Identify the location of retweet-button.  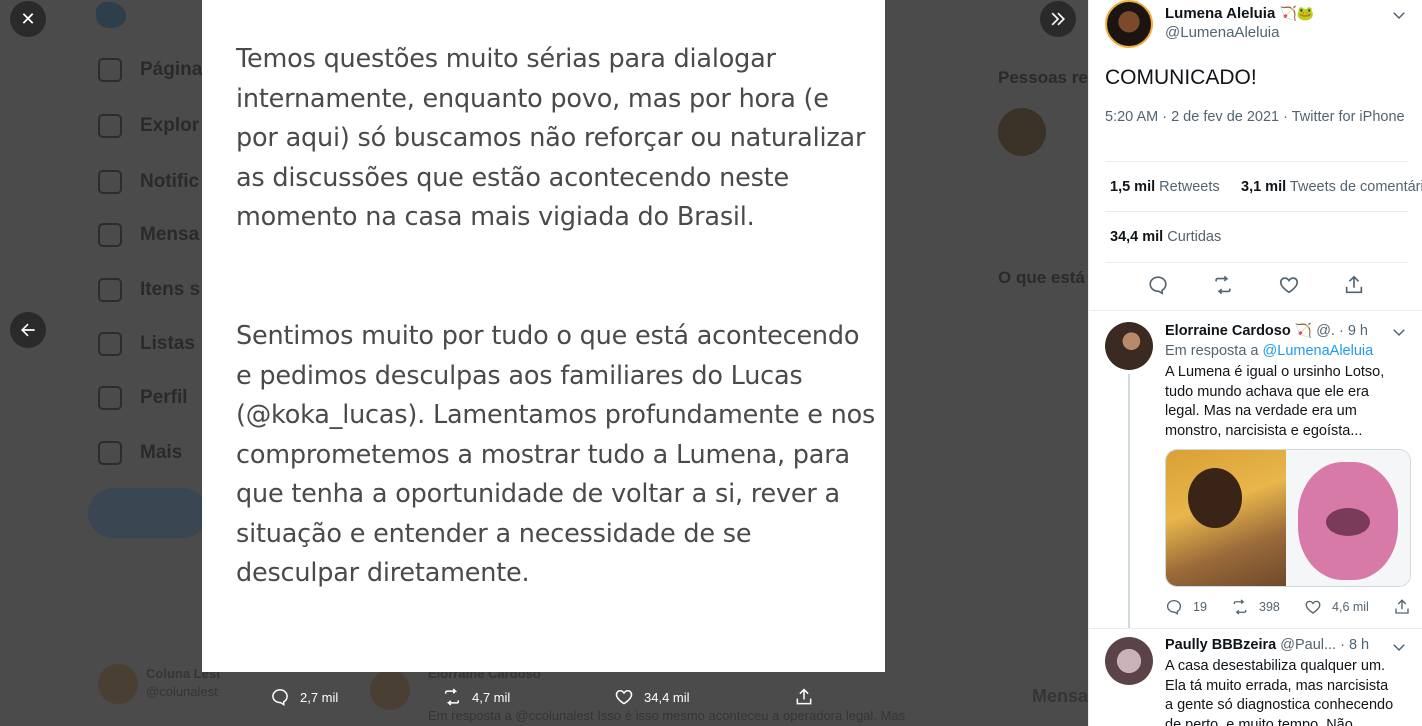
(1223, 287).